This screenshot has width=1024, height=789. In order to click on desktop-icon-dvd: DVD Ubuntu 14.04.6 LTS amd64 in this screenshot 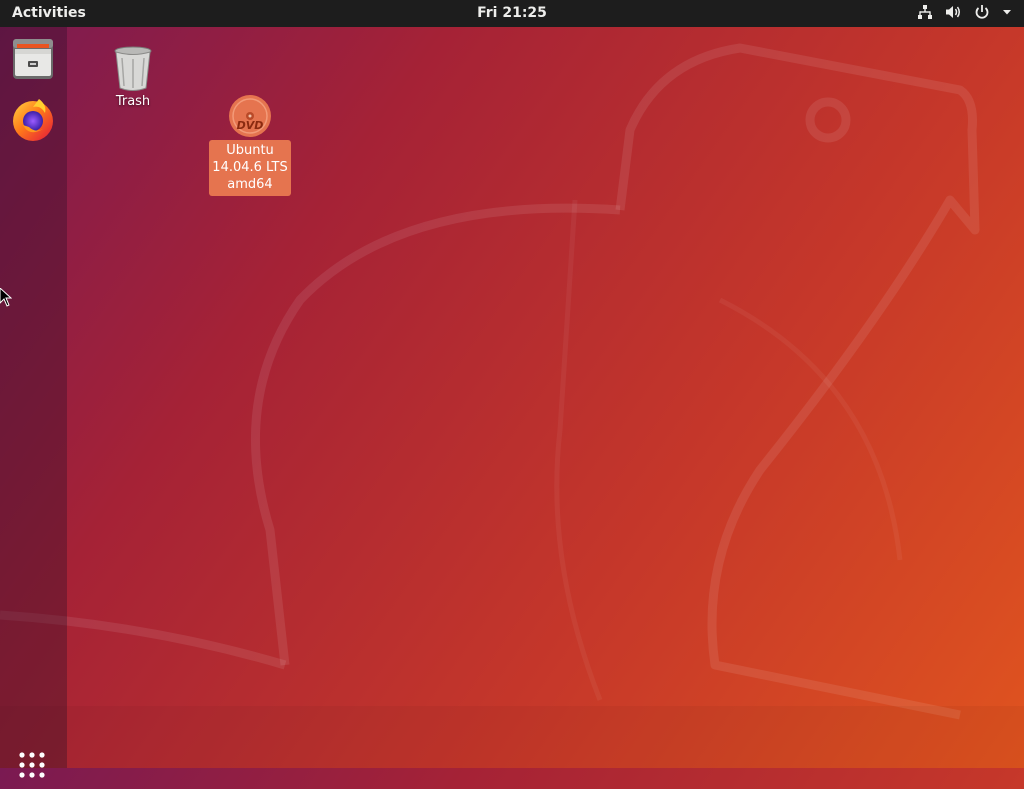, I will do `click(250, 145)`.